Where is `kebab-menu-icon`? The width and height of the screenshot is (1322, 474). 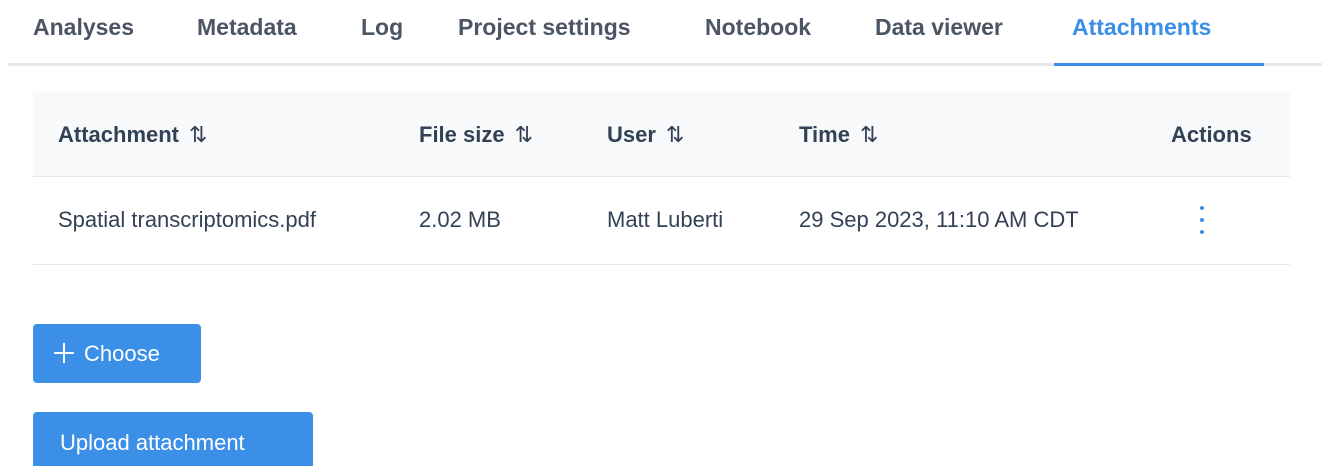 kebab-menu-icon is located at coordinates (1202, 220).